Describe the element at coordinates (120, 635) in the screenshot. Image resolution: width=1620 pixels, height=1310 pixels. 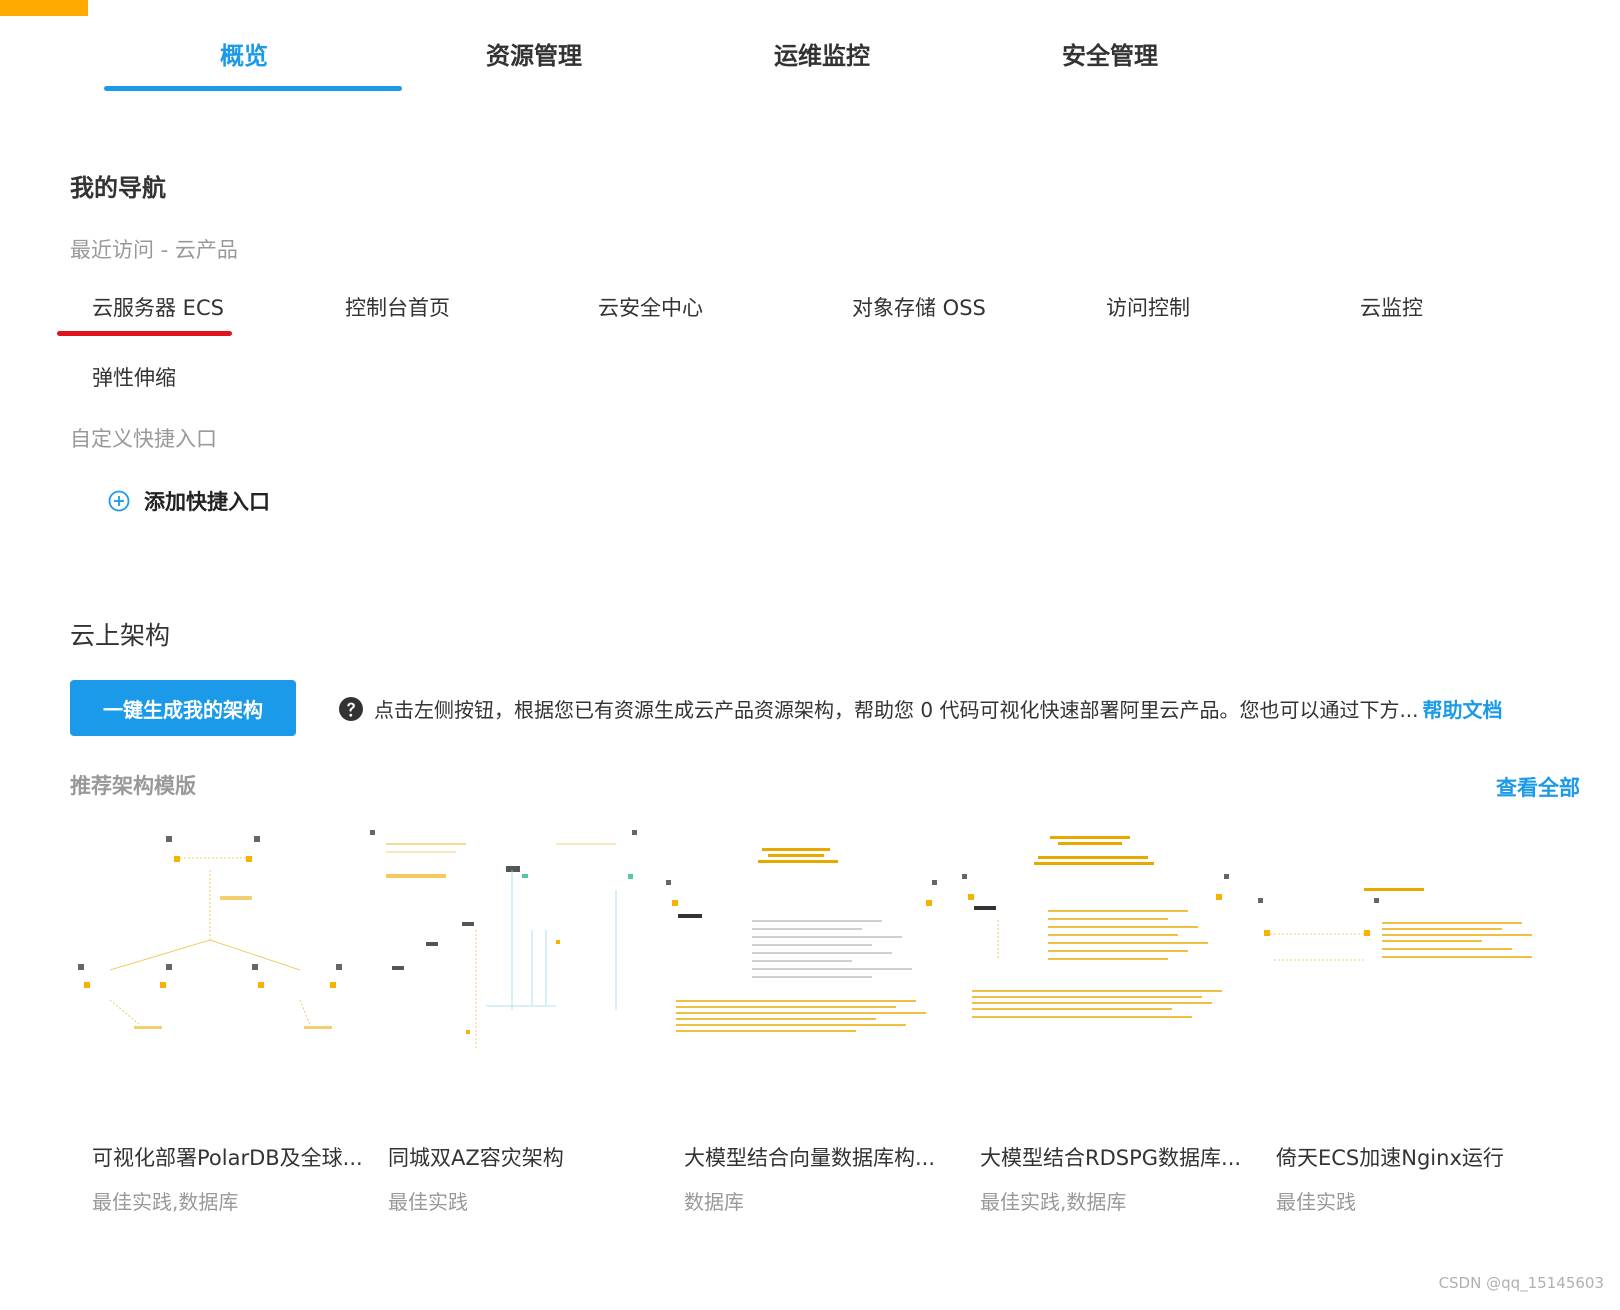
I see `architecture-title: 云上架构` at that location.